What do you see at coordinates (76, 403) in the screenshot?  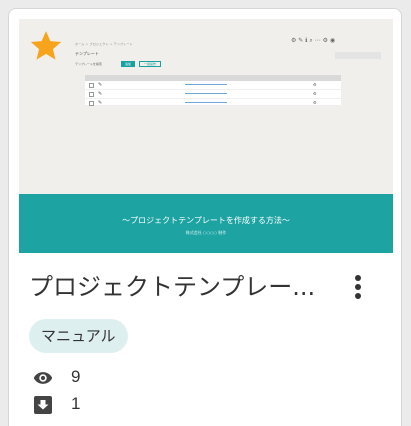 I see `downloads-count: 1` at bounding box center [76, 403].